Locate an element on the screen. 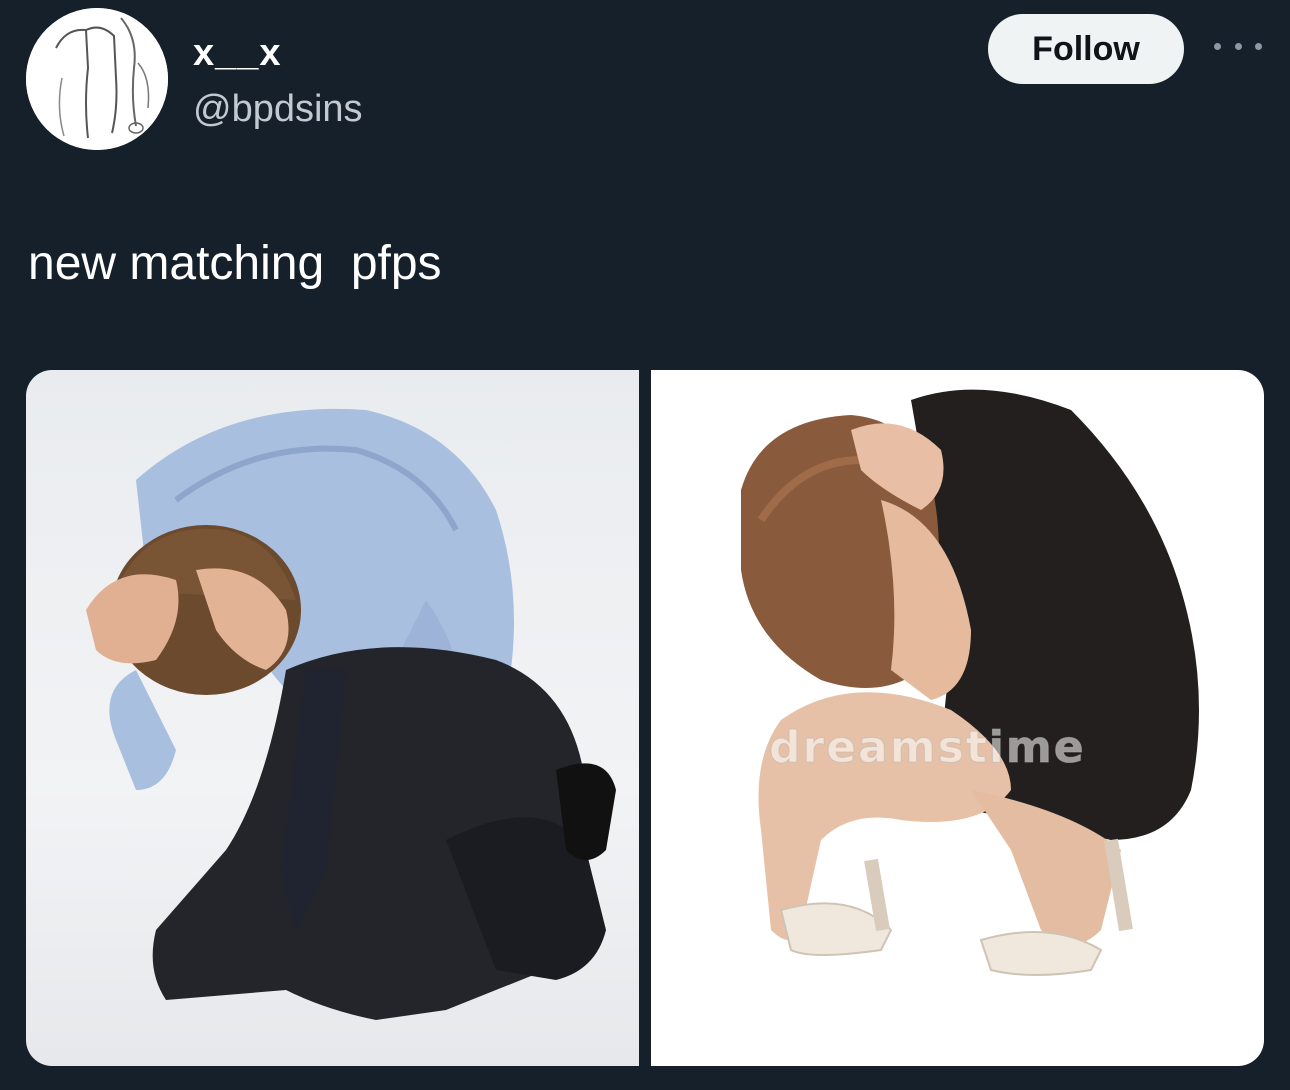 This screenshot has width=1290, height=1090. stock-watermark: dreamstime is located at coordinates (927, 748).